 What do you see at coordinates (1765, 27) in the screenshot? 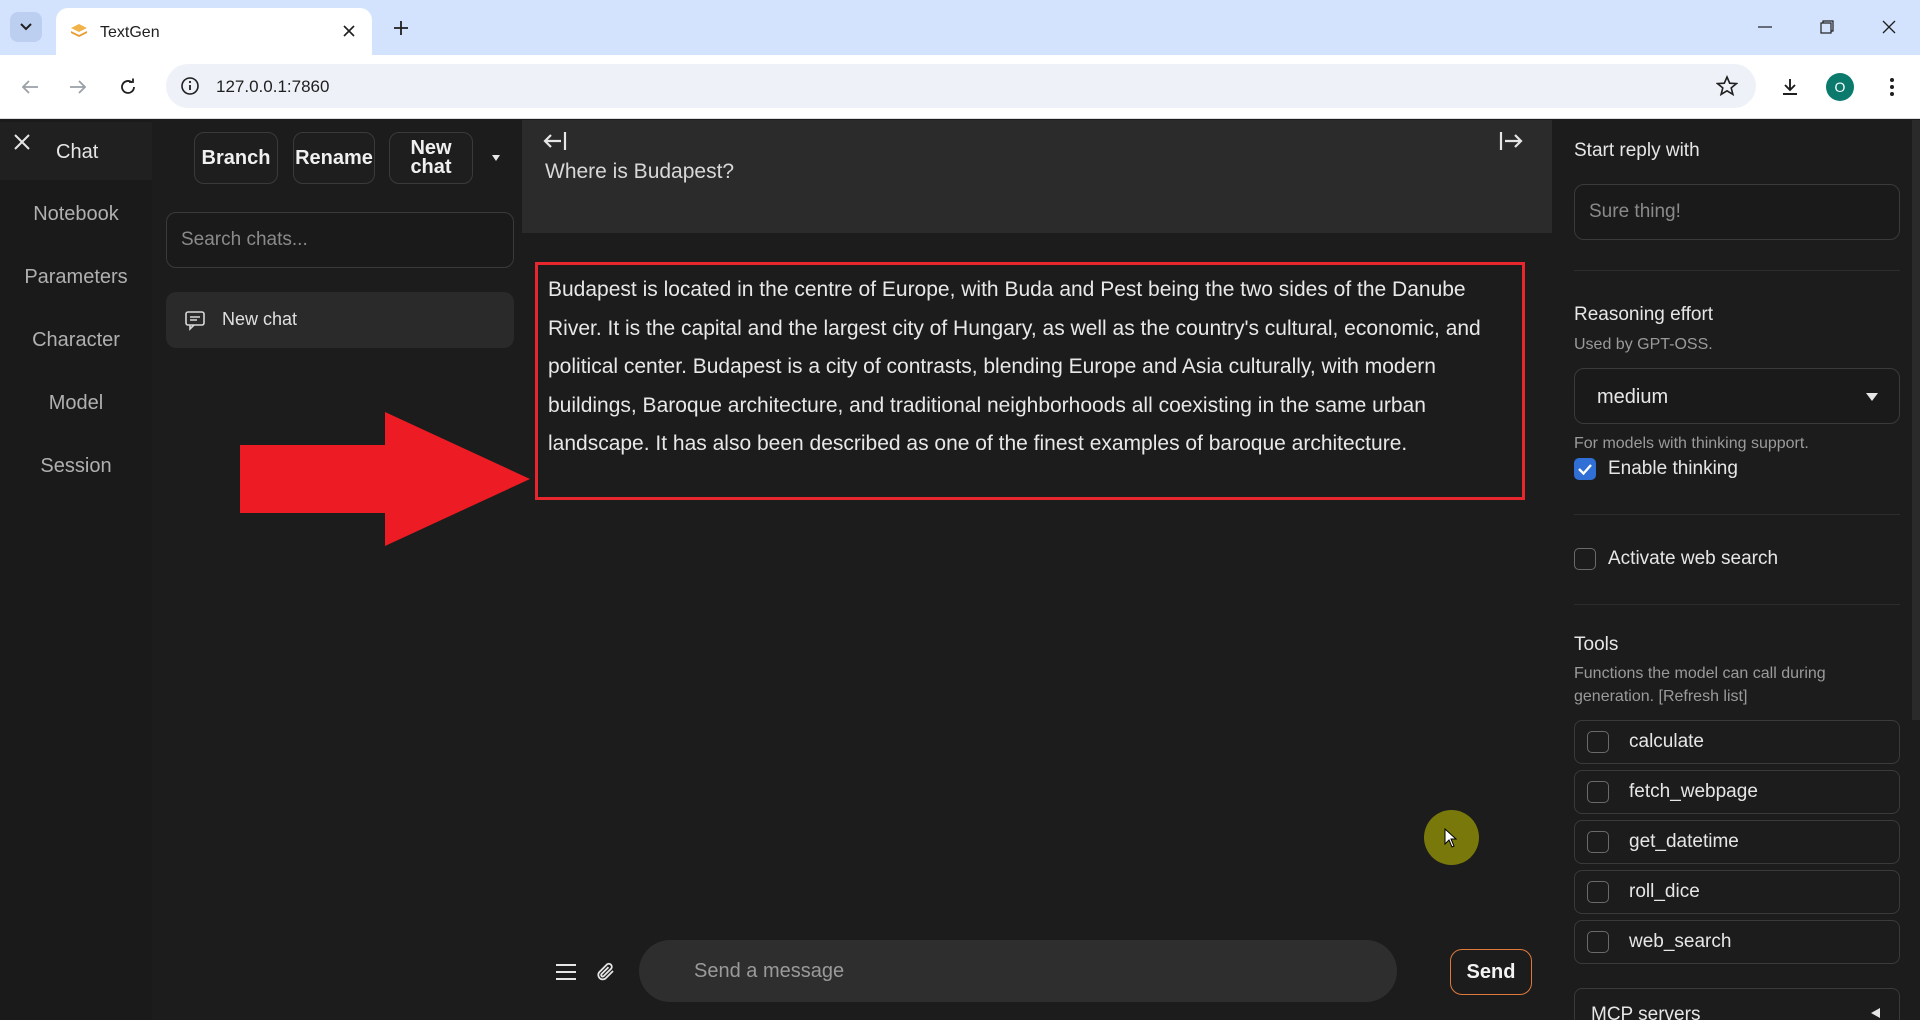
I see `minimize-window-icon` at bounding box center [1765, 27].